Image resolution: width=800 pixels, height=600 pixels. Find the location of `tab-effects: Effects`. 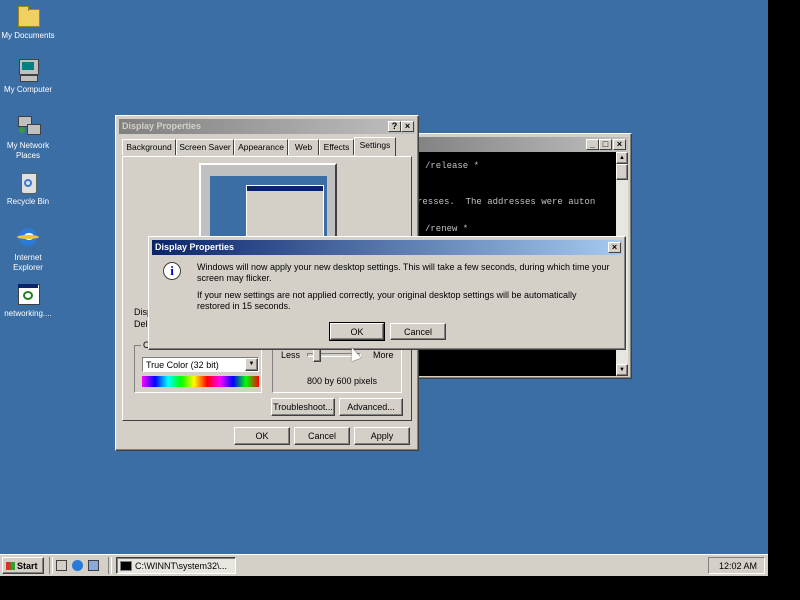

tab-effects: Effects is located at coordinates (336, 147).